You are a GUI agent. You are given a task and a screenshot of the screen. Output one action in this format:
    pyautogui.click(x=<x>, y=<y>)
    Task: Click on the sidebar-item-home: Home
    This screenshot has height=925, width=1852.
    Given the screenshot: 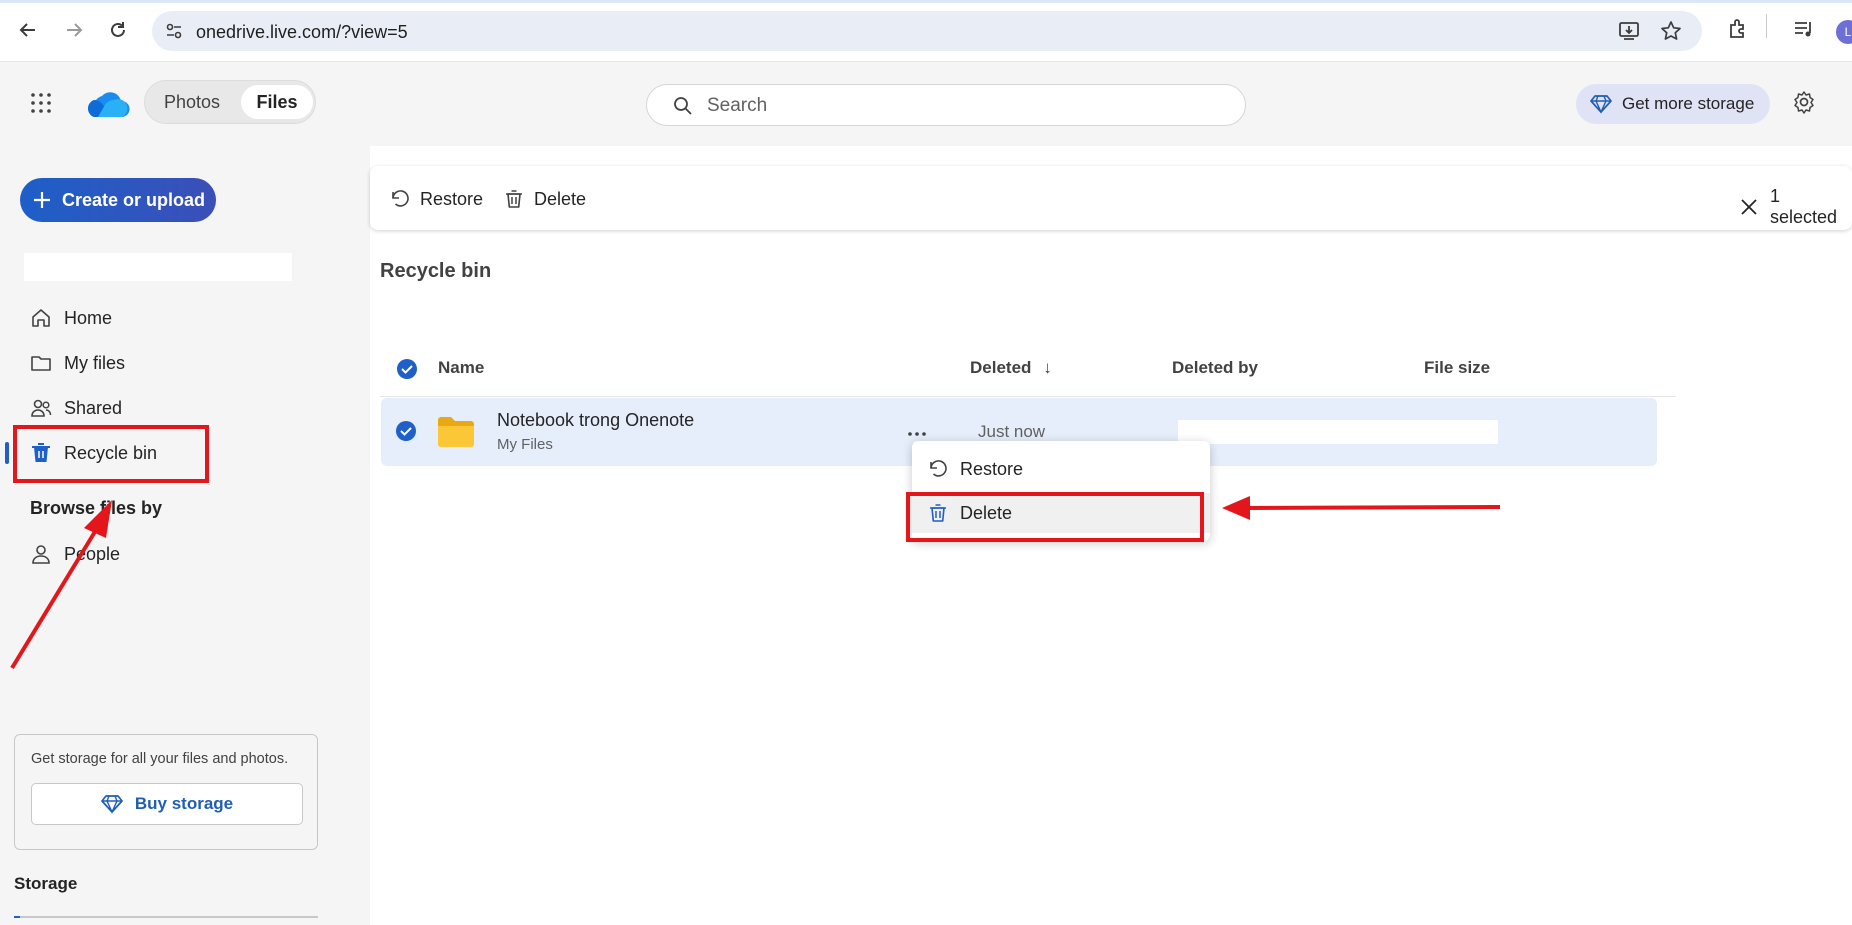 What is the action you would take?
    pyautogui.click(x=139, y=318)
    